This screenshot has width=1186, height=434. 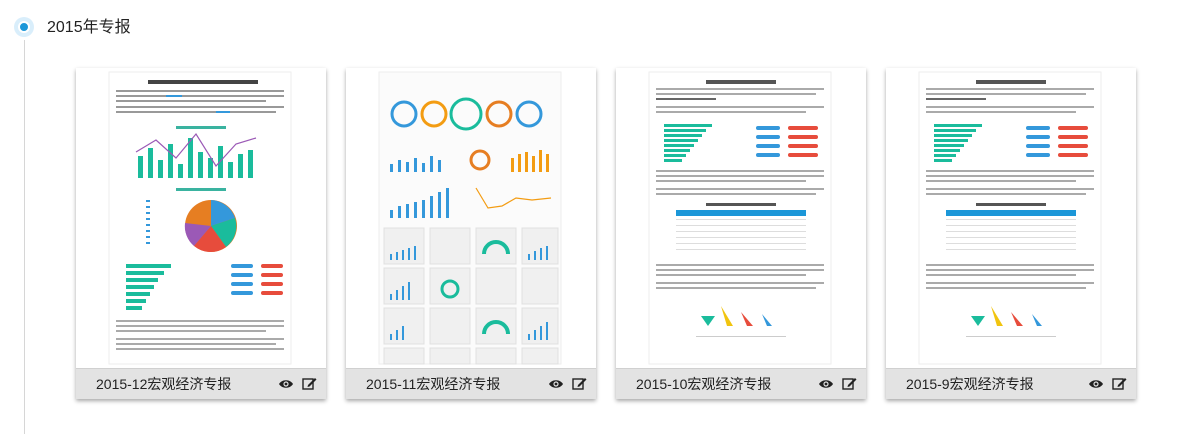 I want to click on timeline-dot-icon, so click(x=24, y=27).